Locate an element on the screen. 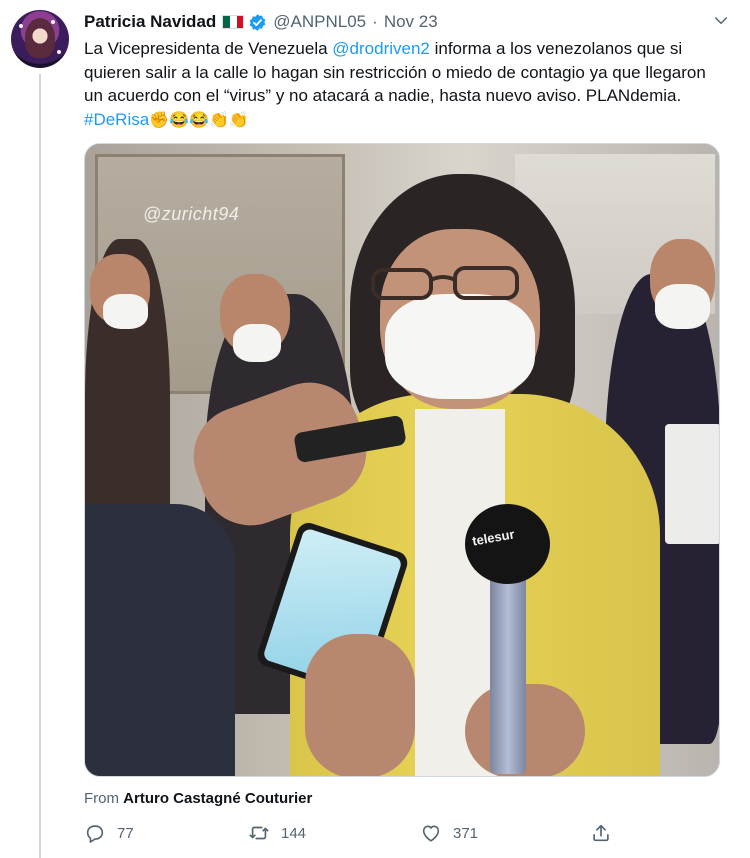 The width and height of the screenshot is (750, 858). reply-icon is located at coordinates (95, 834).